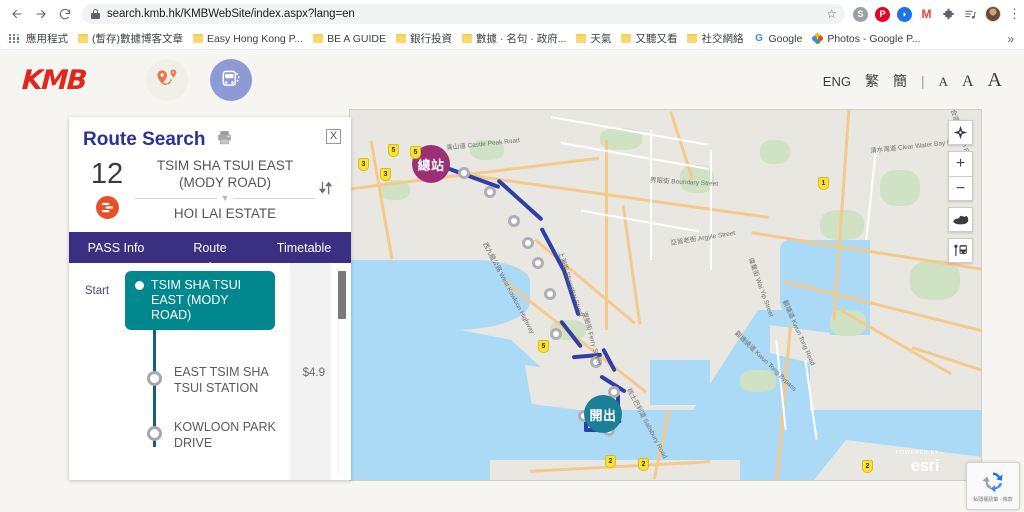 This screenshot has width=1024, height=512. Describe the element at coordinates (363, 164) in the screenshot. I see `route-shield: 3` at that location.